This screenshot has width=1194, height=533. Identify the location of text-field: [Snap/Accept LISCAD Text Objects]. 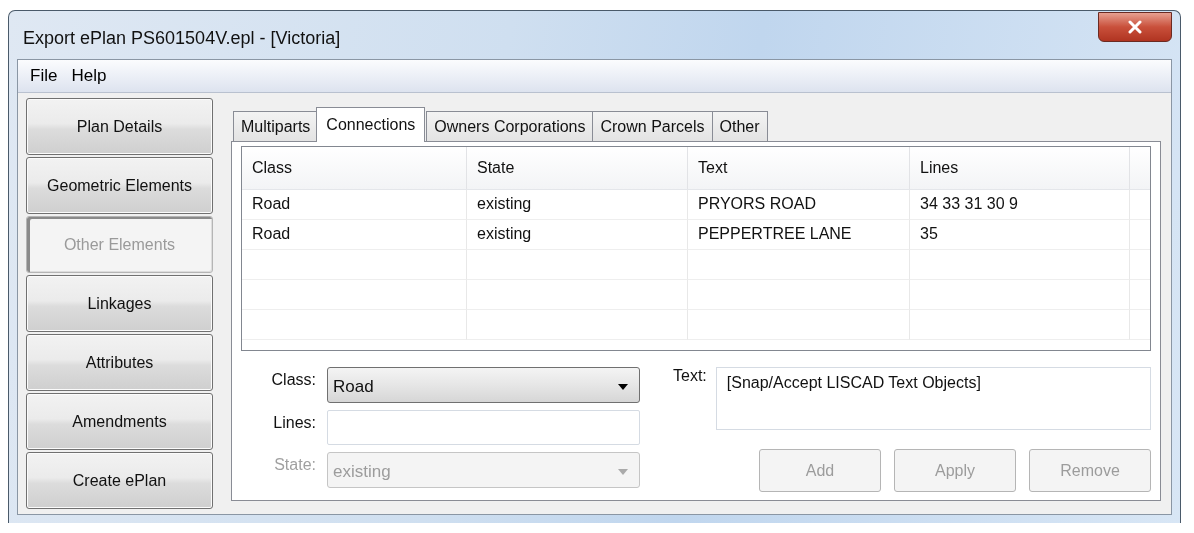
(933, 398).